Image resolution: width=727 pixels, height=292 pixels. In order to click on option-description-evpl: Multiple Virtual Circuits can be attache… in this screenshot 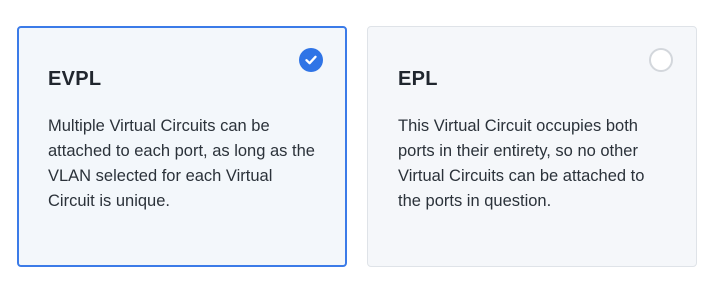, I will do `click(181, 163)`.